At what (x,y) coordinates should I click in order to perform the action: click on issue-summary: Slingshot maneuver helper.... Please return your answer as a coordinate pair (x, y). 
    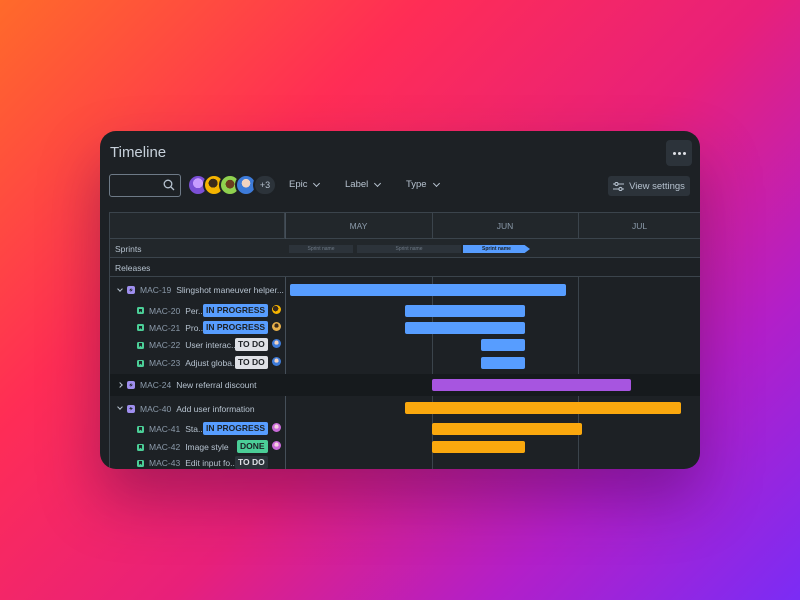
    Looking at the image, I should click on (230, 290).